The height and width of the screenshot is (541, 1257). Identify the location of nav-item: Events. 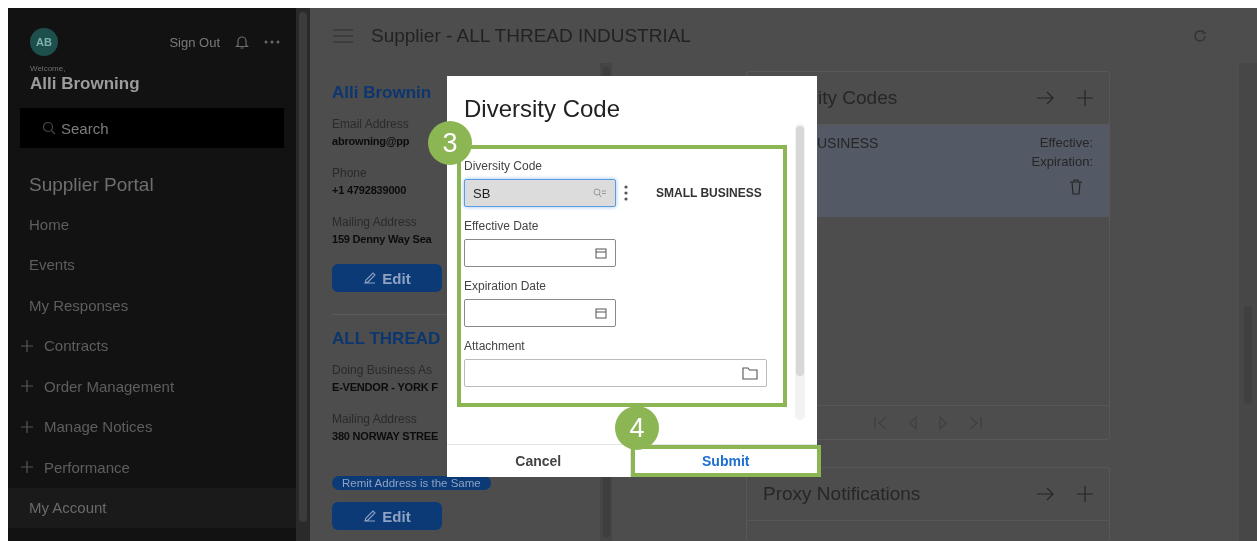
(152, 264).